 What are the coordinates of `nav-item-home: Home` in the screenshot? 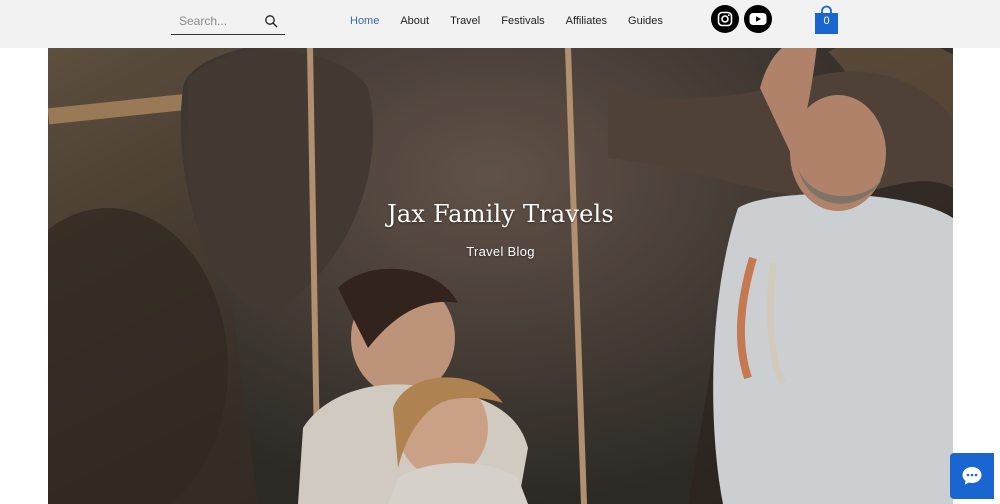 It's located at (364, 21).